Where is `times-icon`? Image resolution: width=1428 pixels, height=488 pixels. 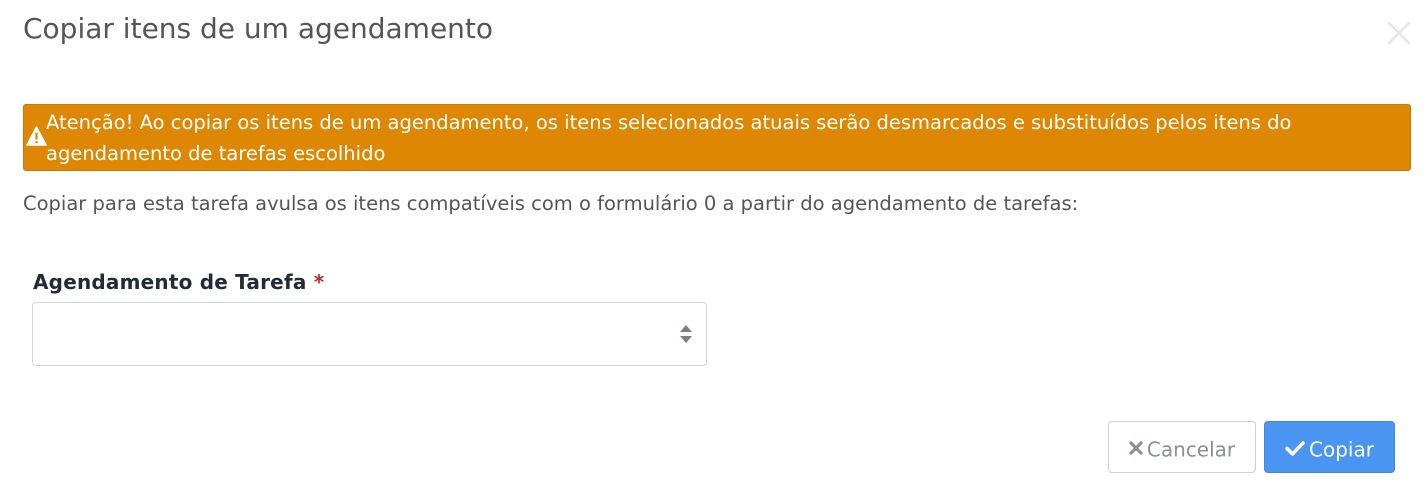 times-icon is located at coordinates (1136, 447).